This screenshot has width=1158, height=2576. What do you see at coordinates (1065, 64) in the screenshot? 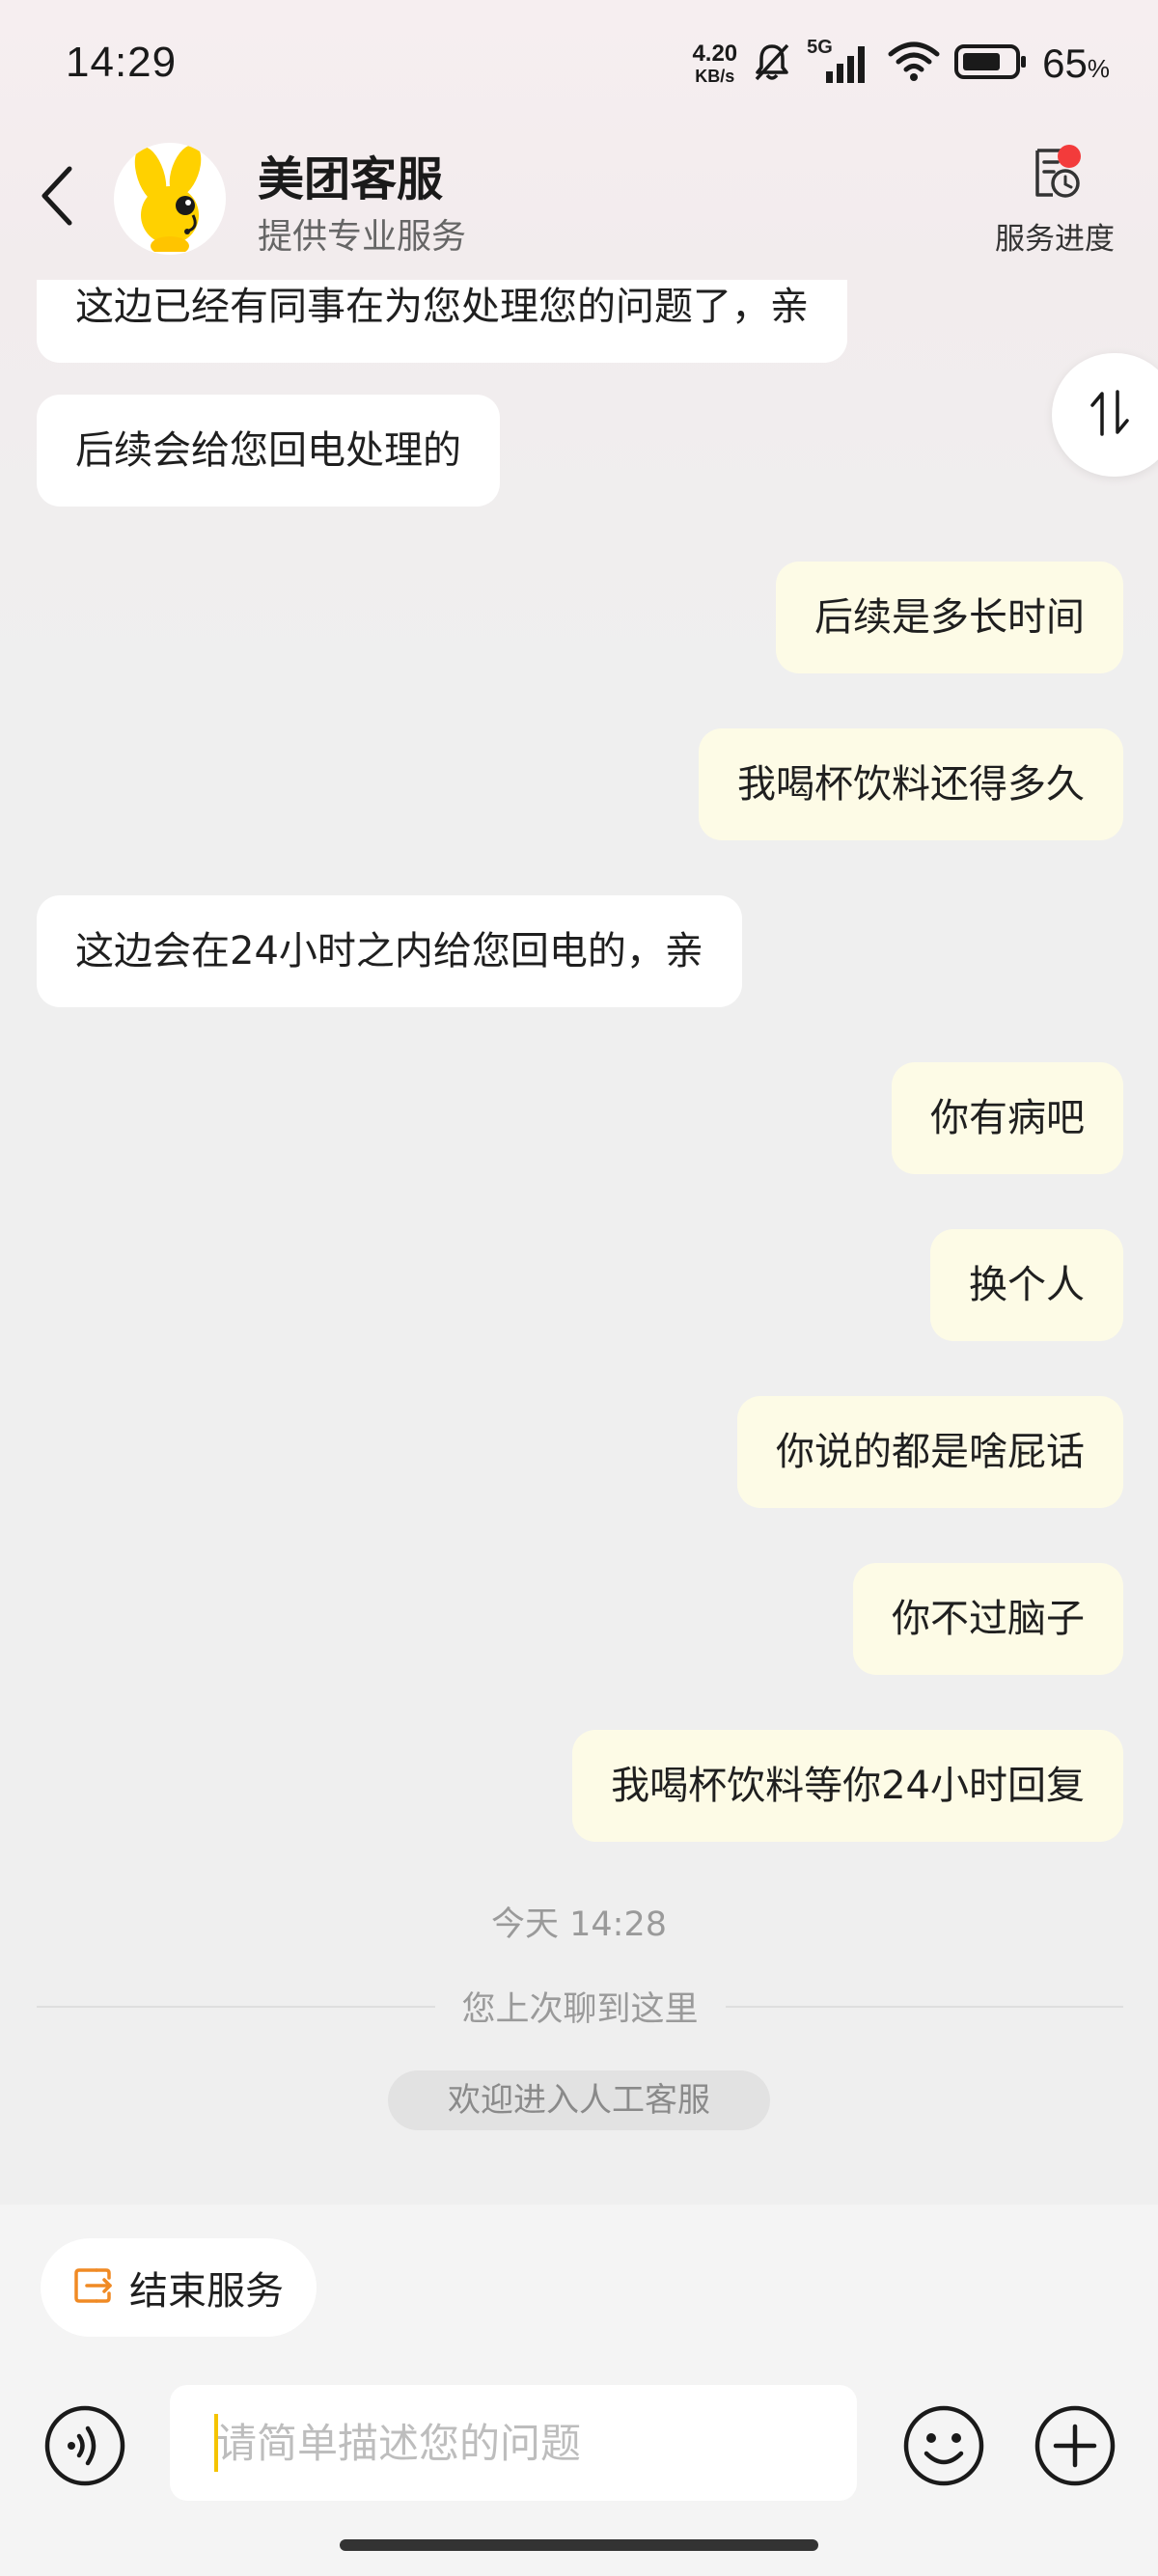
I see `battery-percent-value: 65` at bounding box center [1065, 64].